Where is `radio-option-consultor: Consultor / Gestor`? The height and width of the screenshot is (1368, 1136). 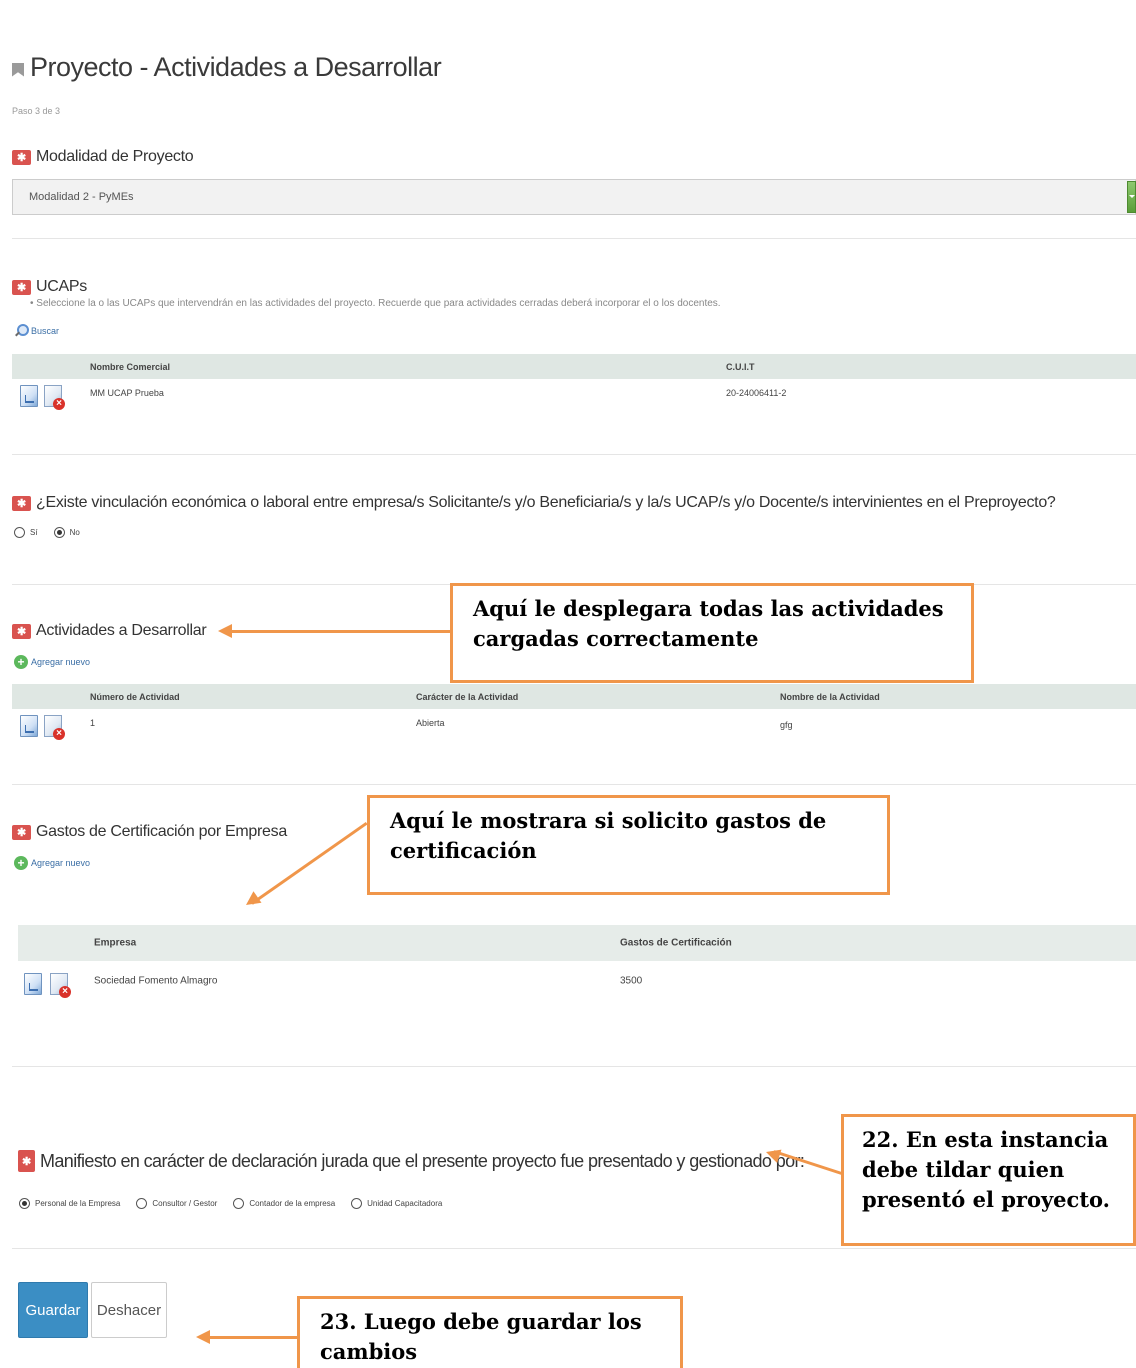 radio-option-consultor: Consultor / Gestor is located at coordinates (176, 1203).